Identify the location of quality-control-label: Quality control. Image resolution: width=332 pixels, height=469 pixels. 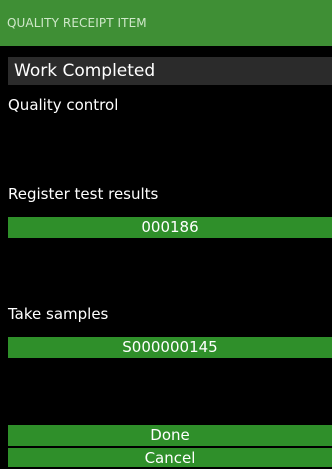
(63, 105).